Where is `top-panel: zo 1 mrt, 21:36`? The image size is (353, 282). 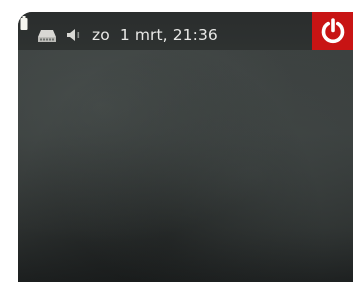
top-panel: zo 1 mrt, 21:36 is located at coordinates (185, 31).